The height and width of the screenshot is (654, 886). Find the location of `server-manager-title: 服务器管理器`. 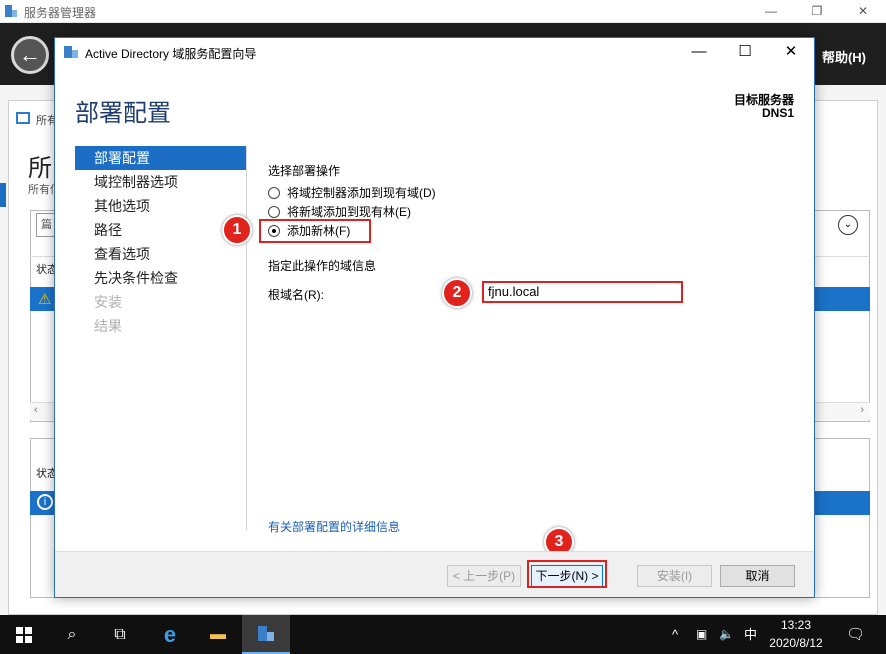

server-manager-title: 服务器管理器 is located at coordinates (60, 13).